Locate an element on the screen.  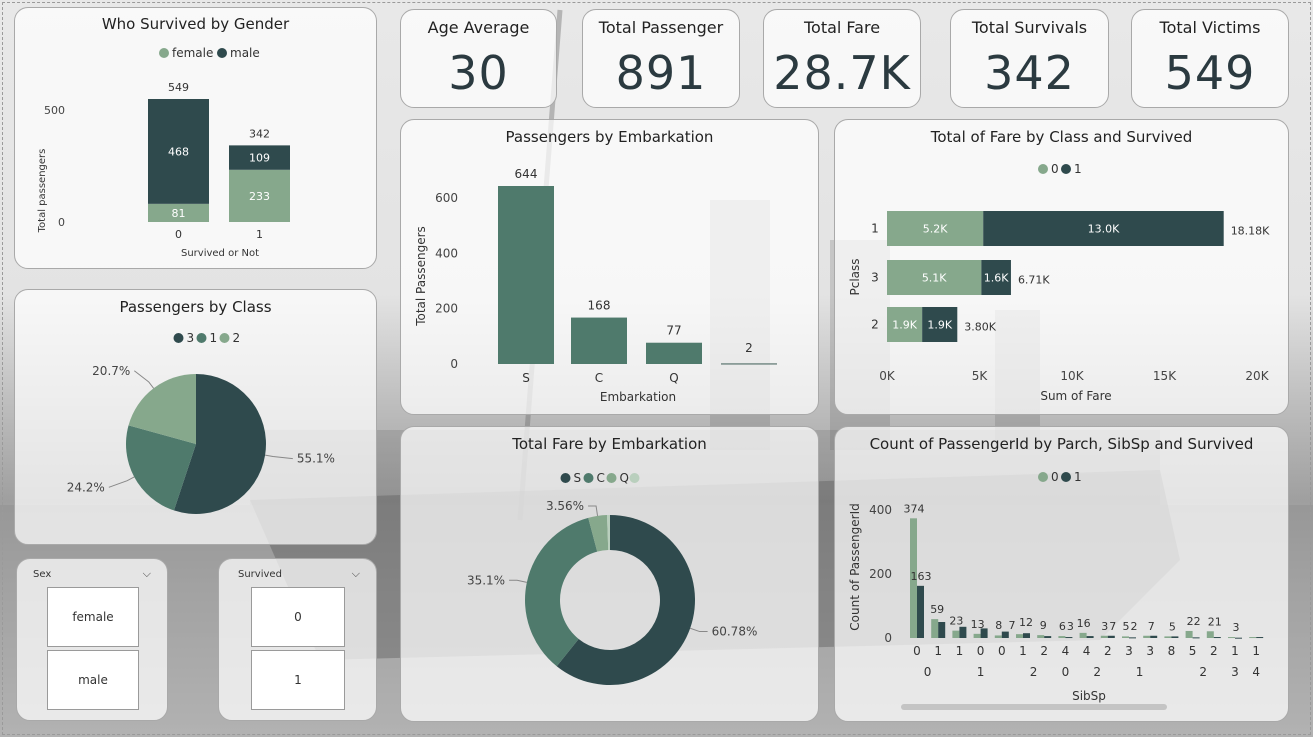
class-pie-label: 20.7% is located at coordinates (111, 371).